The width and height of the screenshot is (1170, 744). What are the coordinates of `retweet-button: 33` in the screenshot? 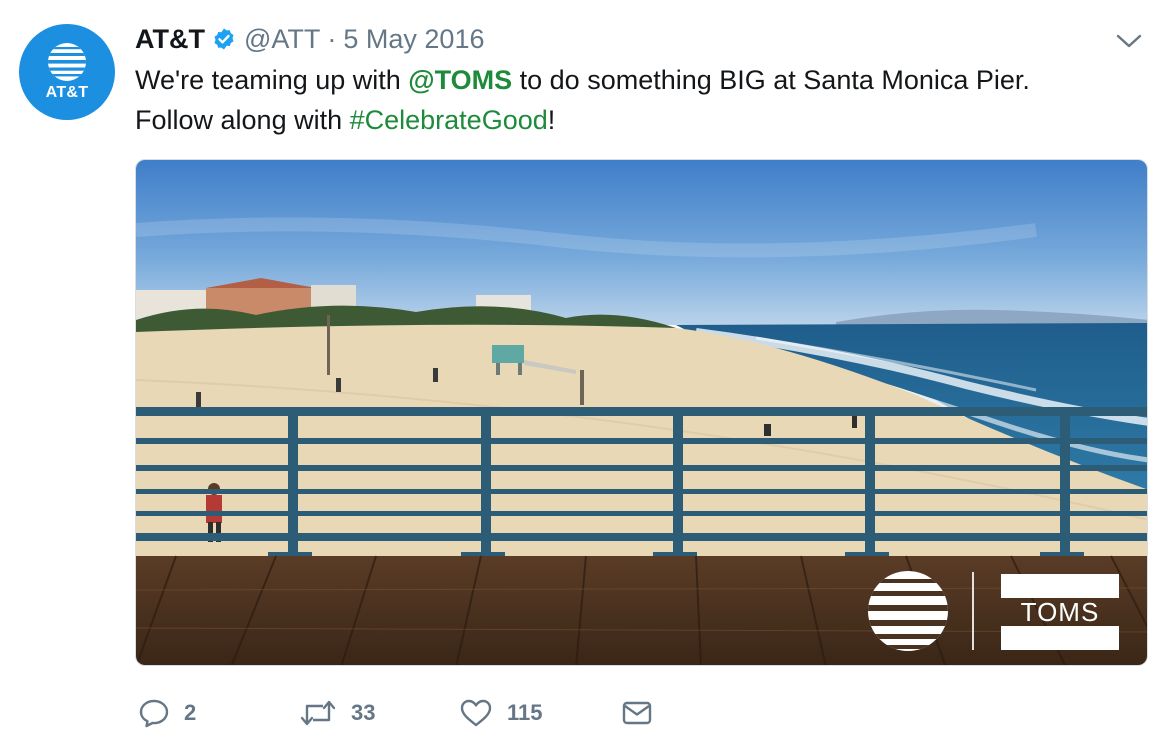 It's located at (379, 713).